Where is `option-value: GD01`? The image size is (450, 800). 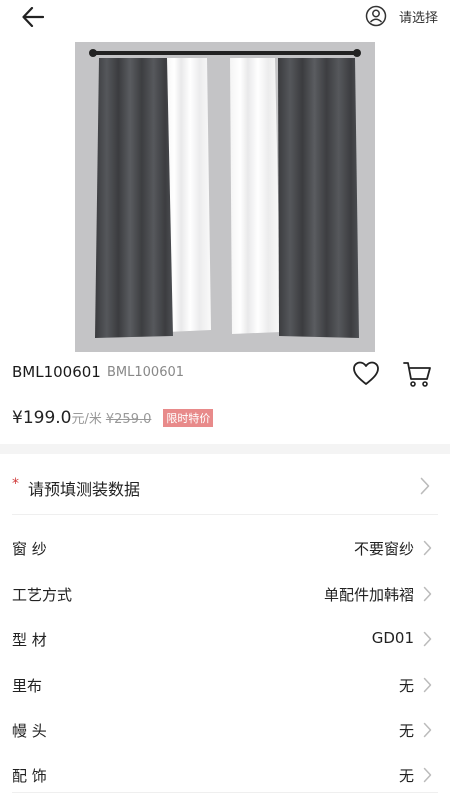 option-value: GD01 is located at coordinates (392, 638).